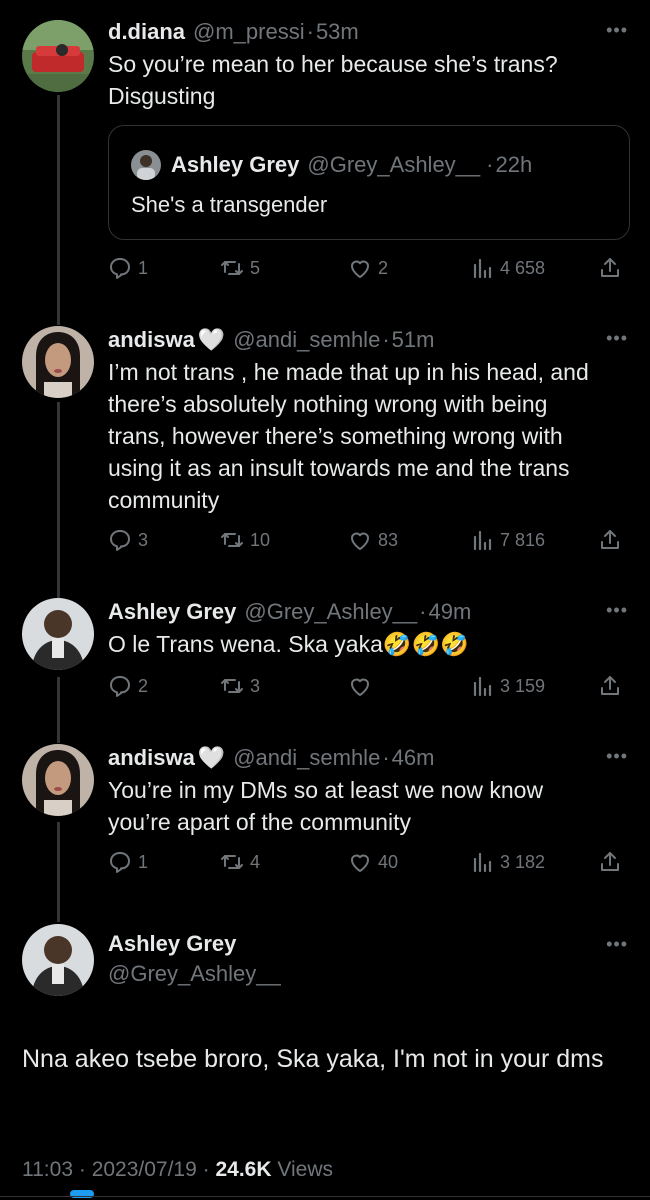  What do you see at coordinates (514, 164) in the screenshot?
I see `quoted-timestamp: 22h` at bounding box center [514, 164].